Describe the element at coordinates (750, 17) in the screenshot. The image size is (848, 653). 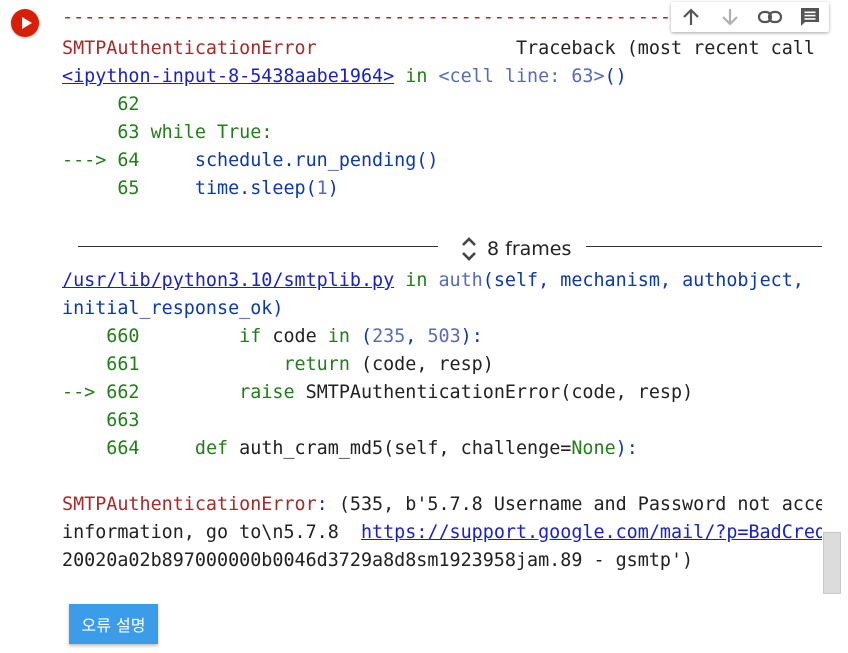
I see `cell-toolbar` at that location.